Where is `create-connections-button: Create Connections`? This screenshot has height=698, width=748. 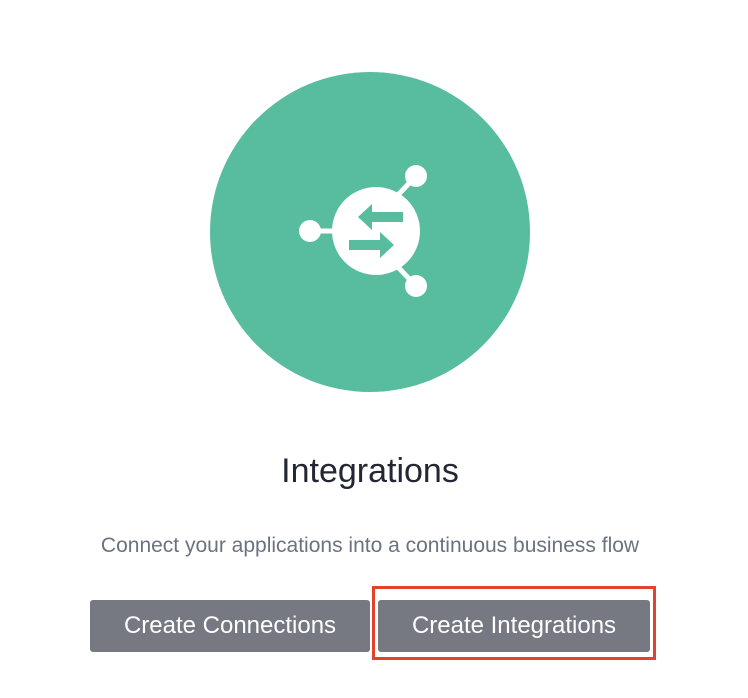
create-connections-button: Create Connections is located at coordinates (230, 626).